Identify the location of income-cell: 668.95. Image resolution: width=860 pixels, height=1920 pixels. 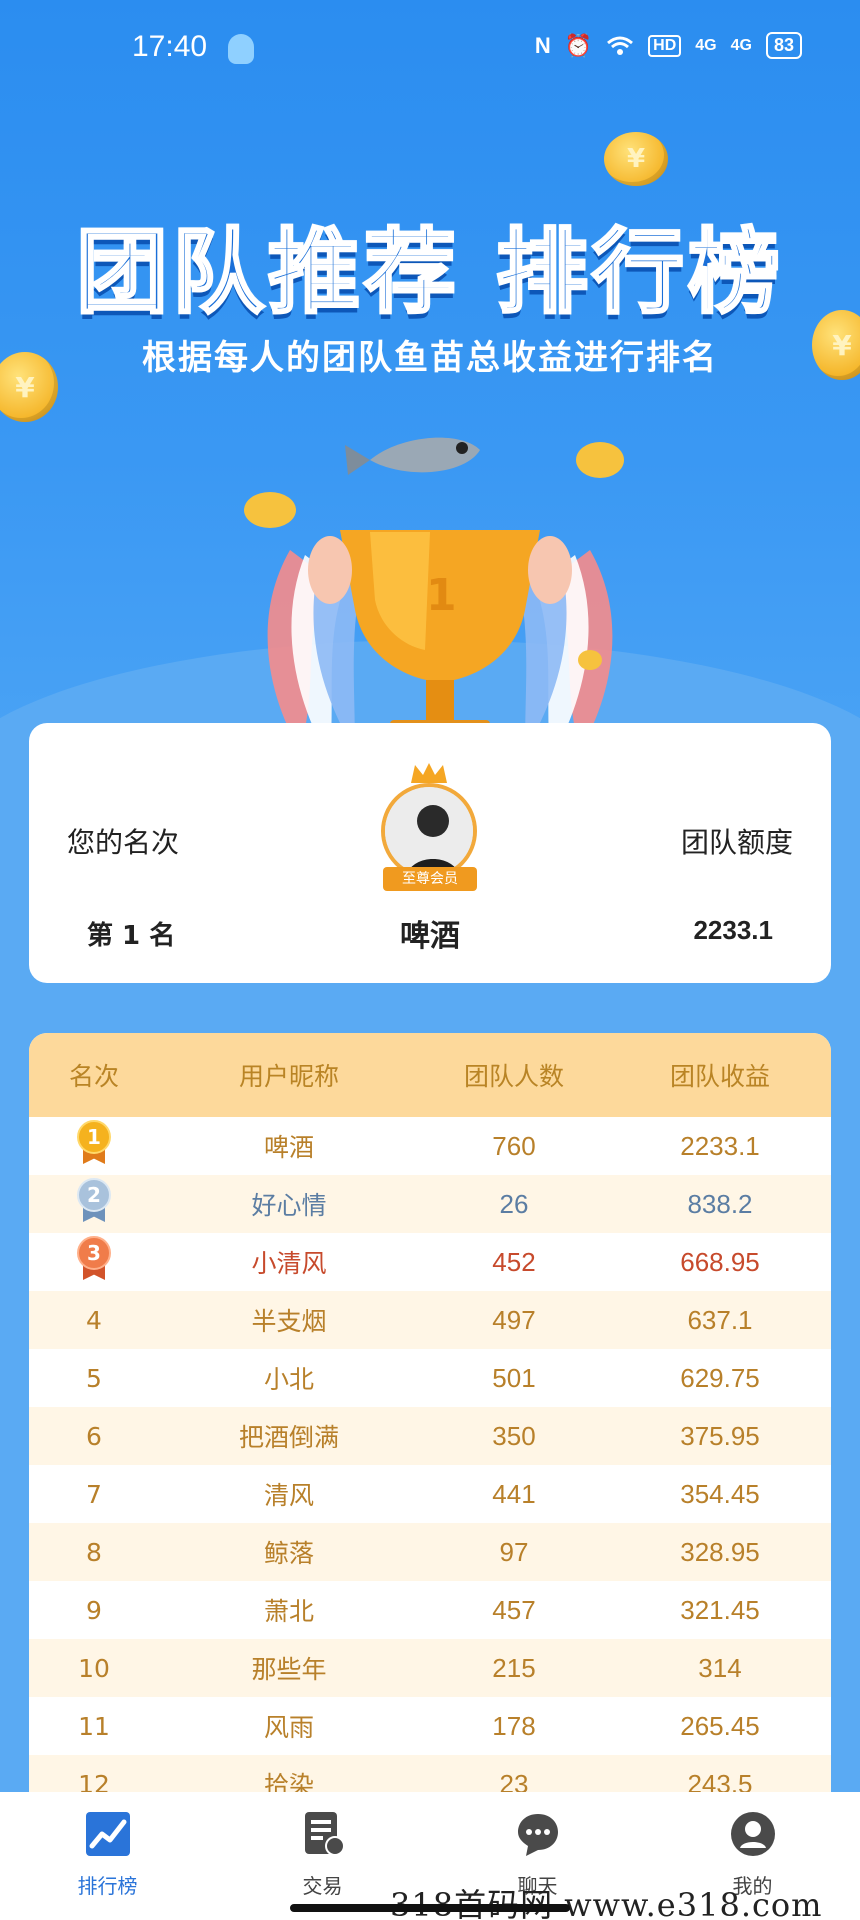
(720, 1261).